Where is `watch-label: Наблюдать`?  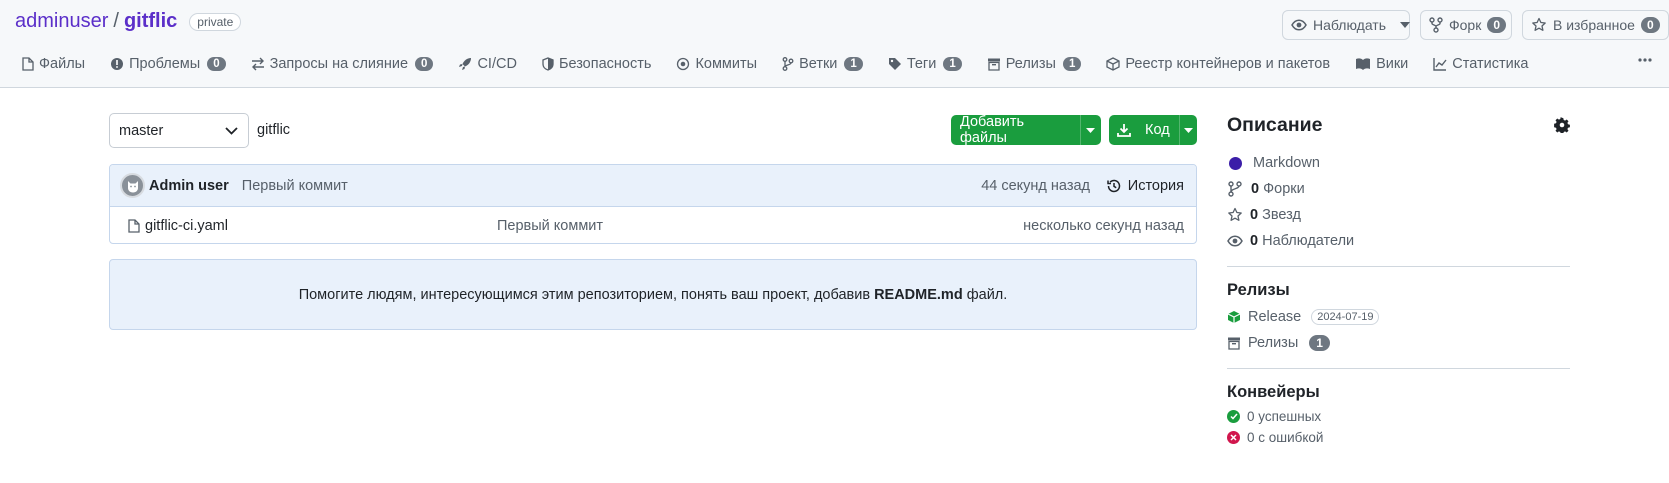
watch-label: Наблюдать is located at coordinates (1350, 25).